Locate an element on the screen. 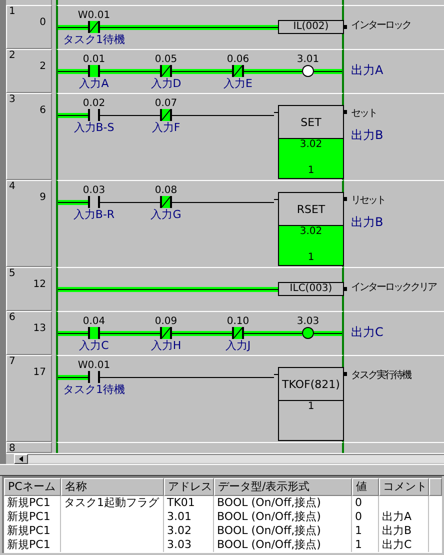 The width and height of the screenshot is (444, 555). contact-label: 入力G is located at coordinates (166, 214).